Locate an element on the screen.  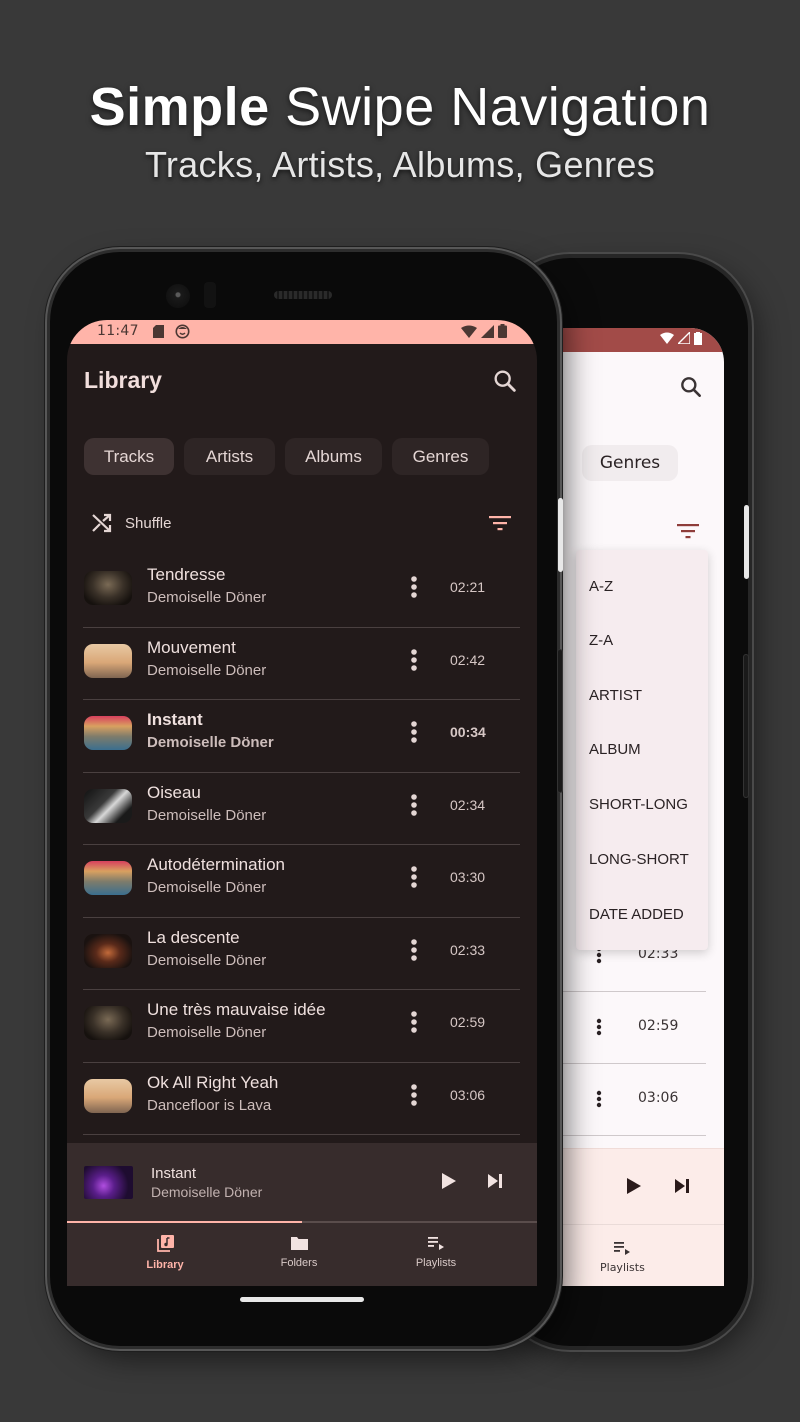
shuffle-icon is located at coordinates (102, 523).